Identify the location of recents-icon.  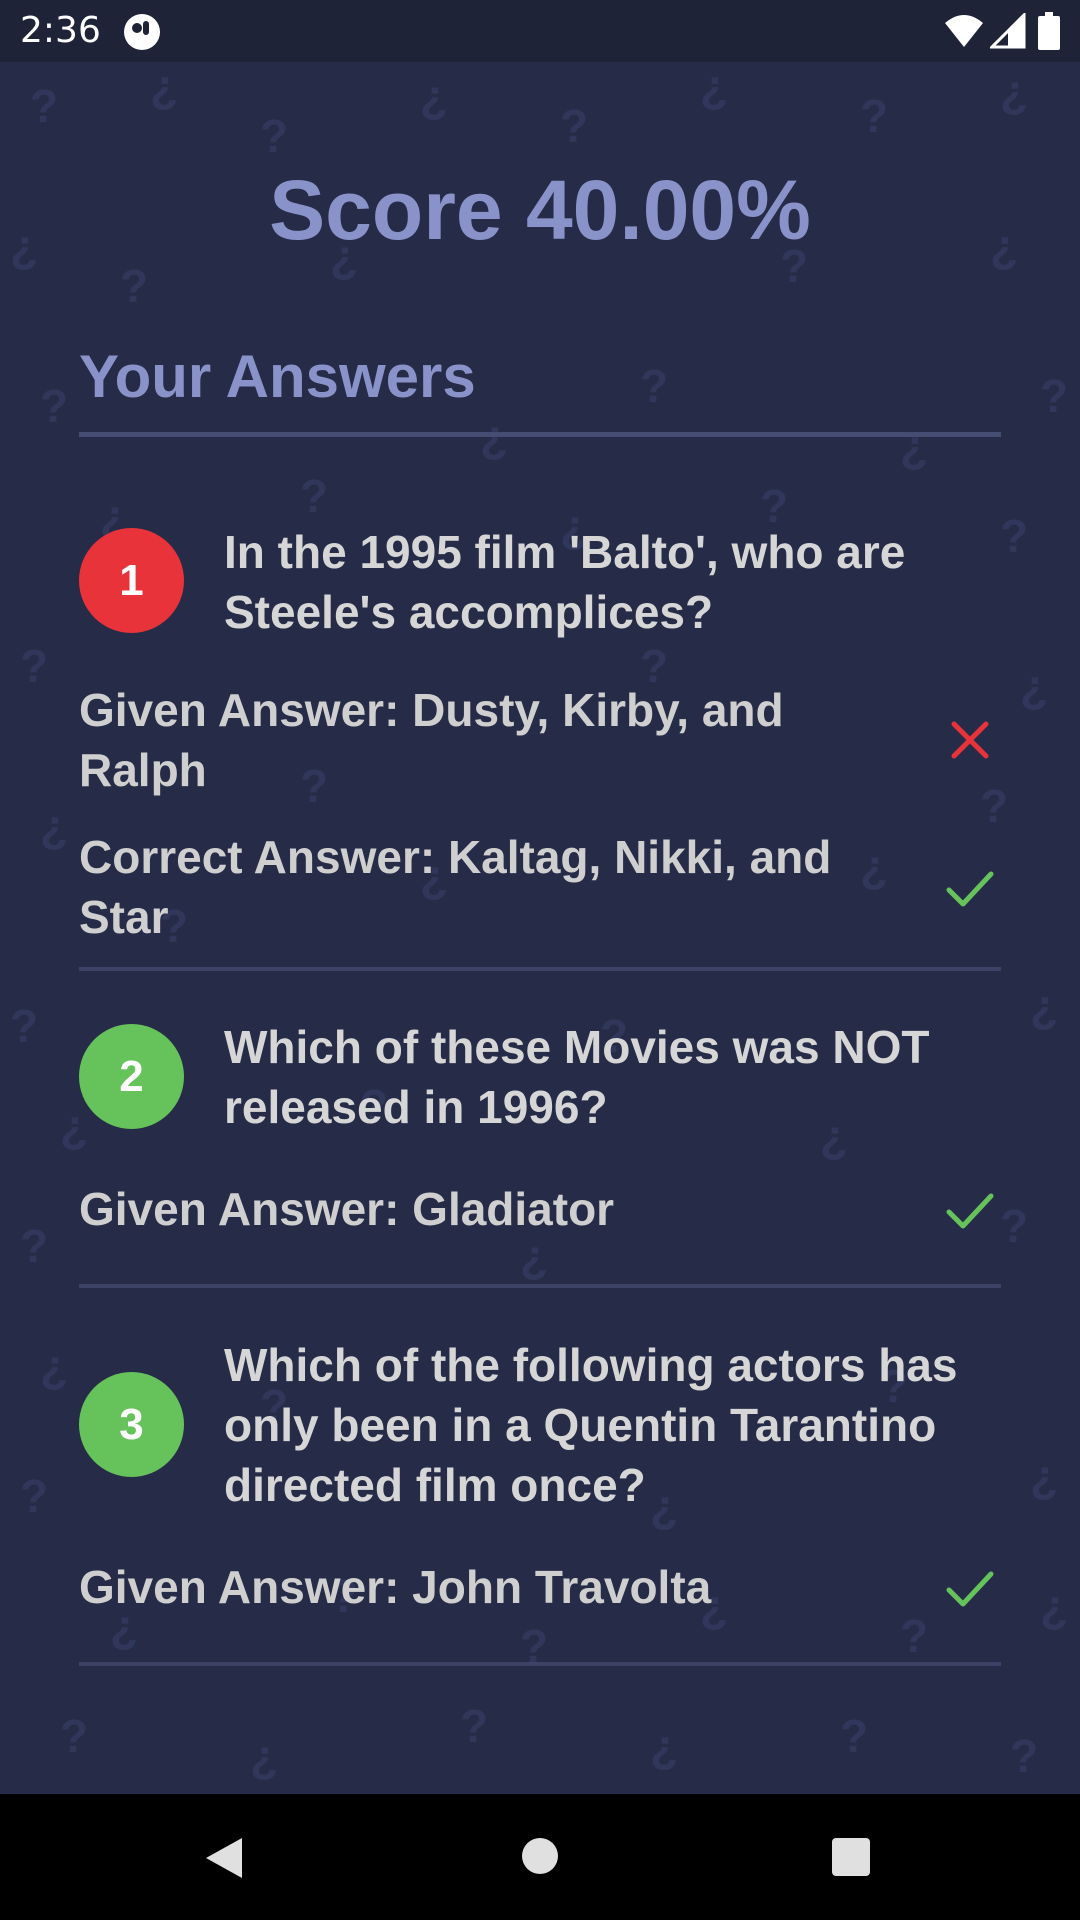
(851, 1857).